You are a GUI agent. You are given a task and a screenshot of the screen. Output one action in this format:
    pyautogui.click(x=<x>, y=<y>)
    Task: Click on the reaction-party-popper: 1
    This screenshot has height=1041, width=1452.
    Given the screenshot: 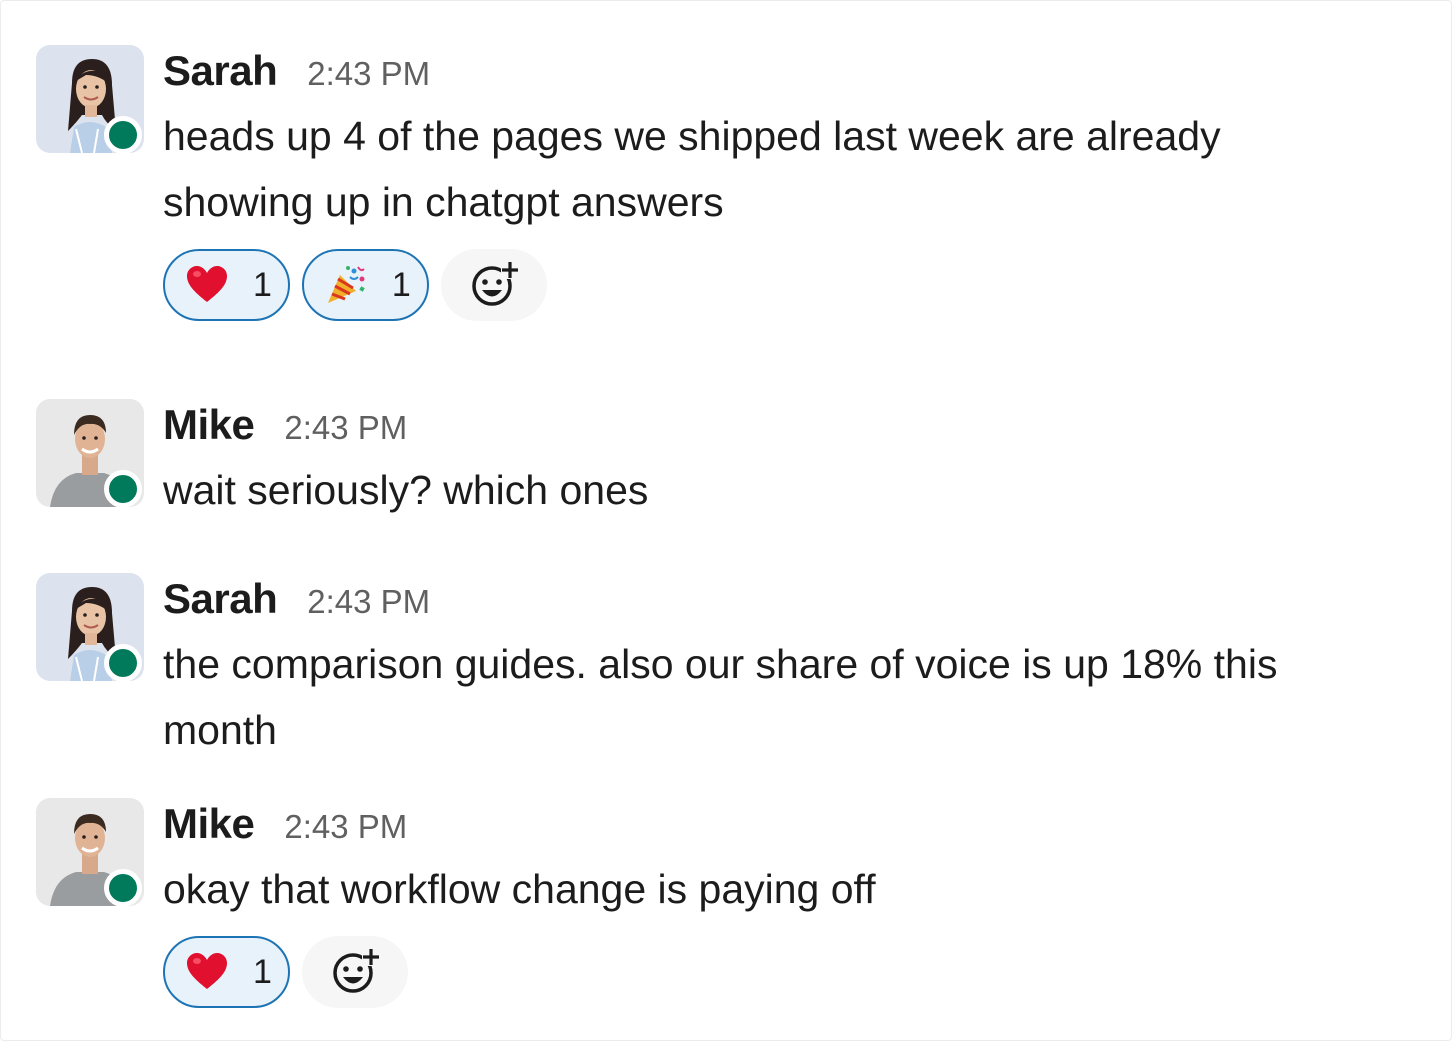 What is the action you would take?
    pyautogui.click(x=365, y=285)
    